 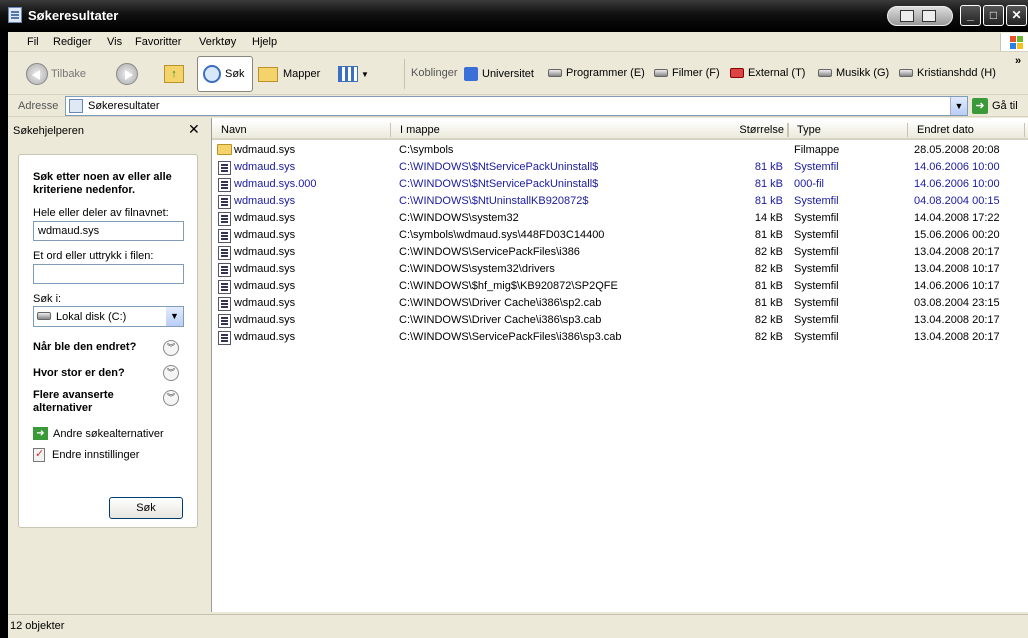 I want to click on cell-folder: C:\WINDOWS\Driver Cache\i386\sp2.cab, so click(x=500, y=303).